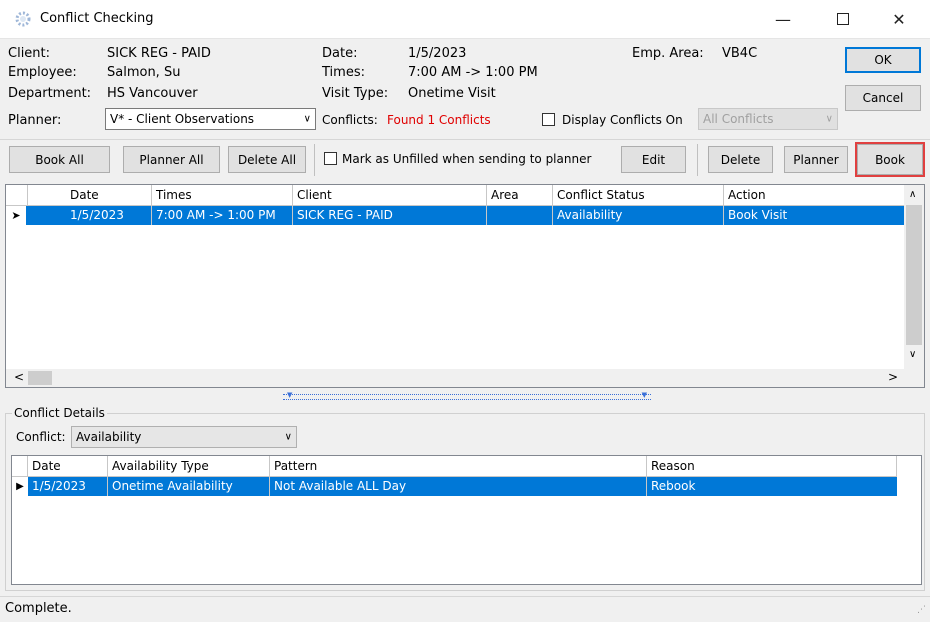 This screenshot has height=622, width=930. What do you see at coordinates (184, 437) in the screenshot?
I see `conflict-filter-select: Availability ∨` at bounding box center [184, 437].